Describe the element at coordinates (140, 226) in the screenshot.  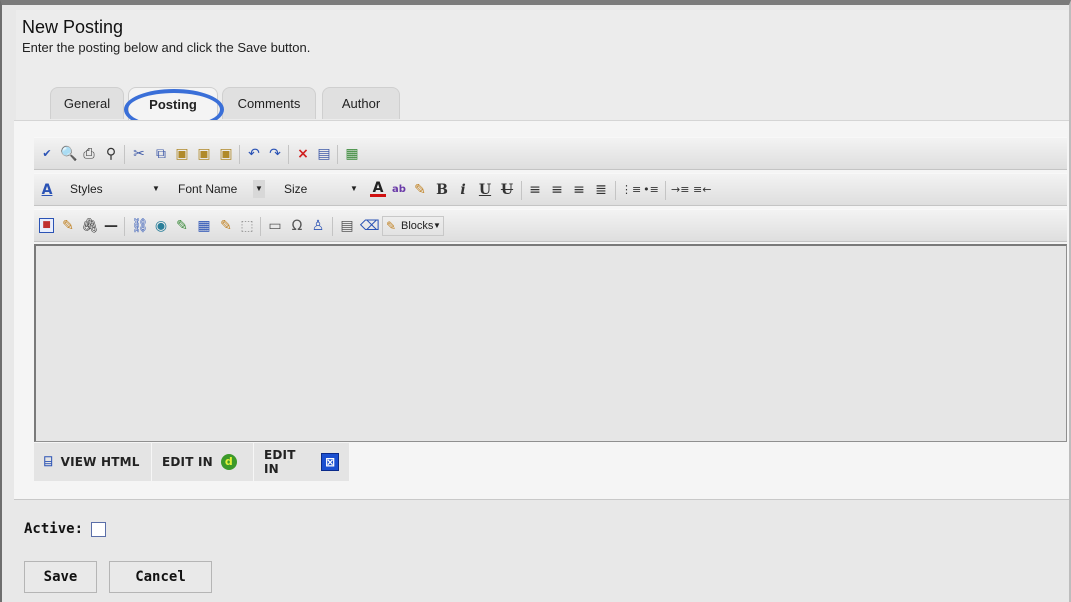
I see `hyperlink-icon: ⛓` at that location.